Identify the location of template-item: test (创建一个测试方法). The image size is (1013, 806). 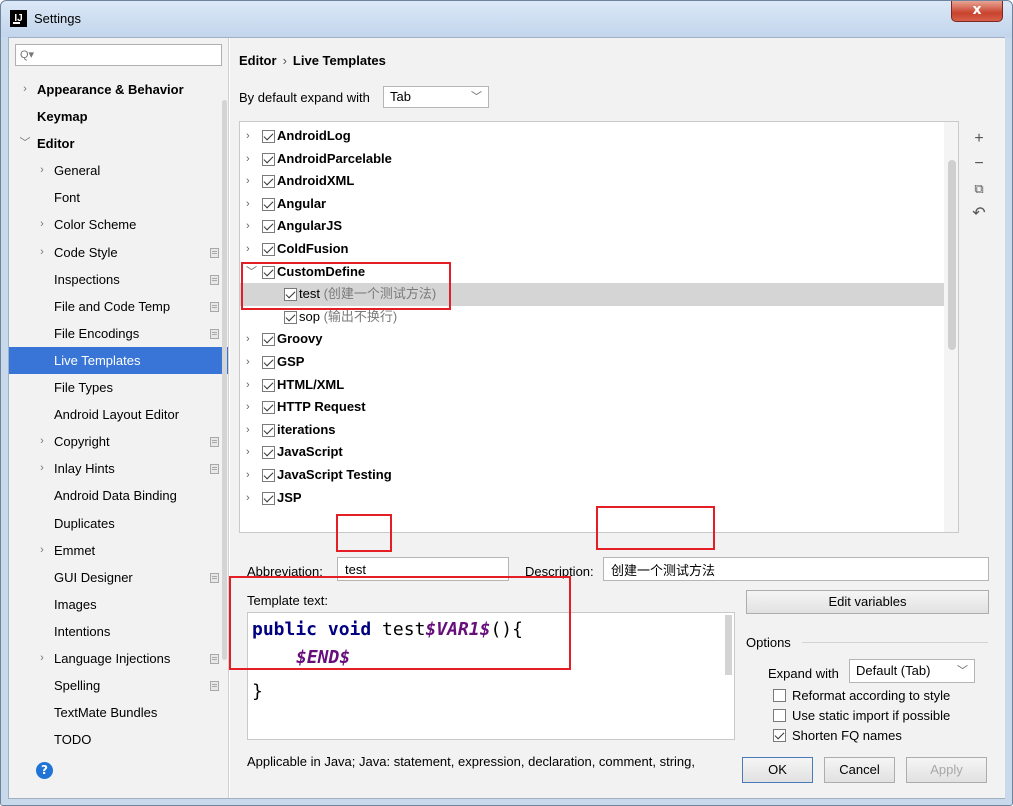
(599, 294).